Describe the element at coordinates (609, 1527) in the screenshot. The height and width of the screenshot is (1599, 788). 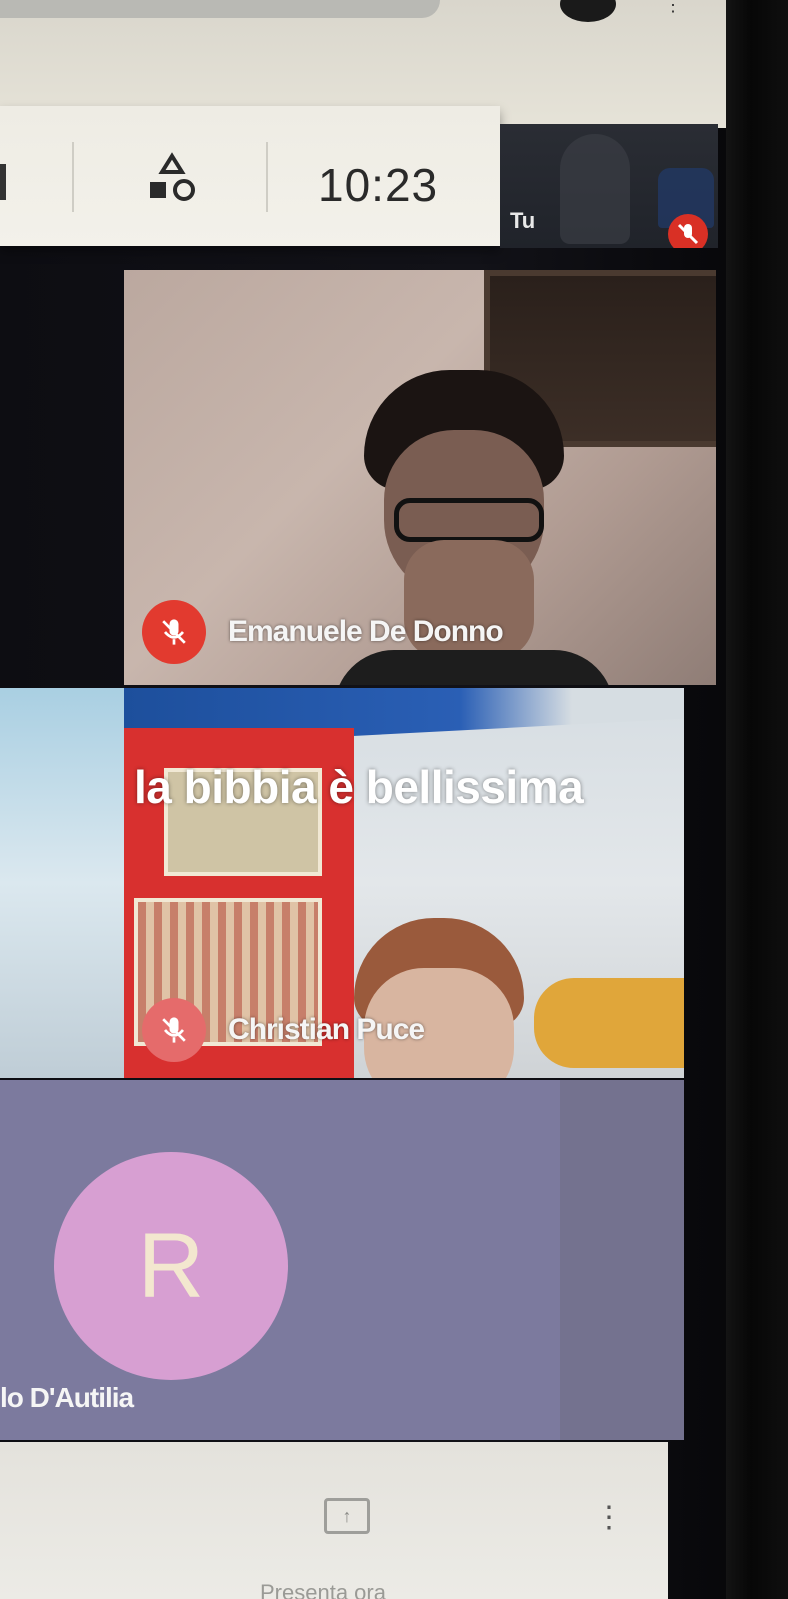
I see `more-options-icon: ⋮` at that location.